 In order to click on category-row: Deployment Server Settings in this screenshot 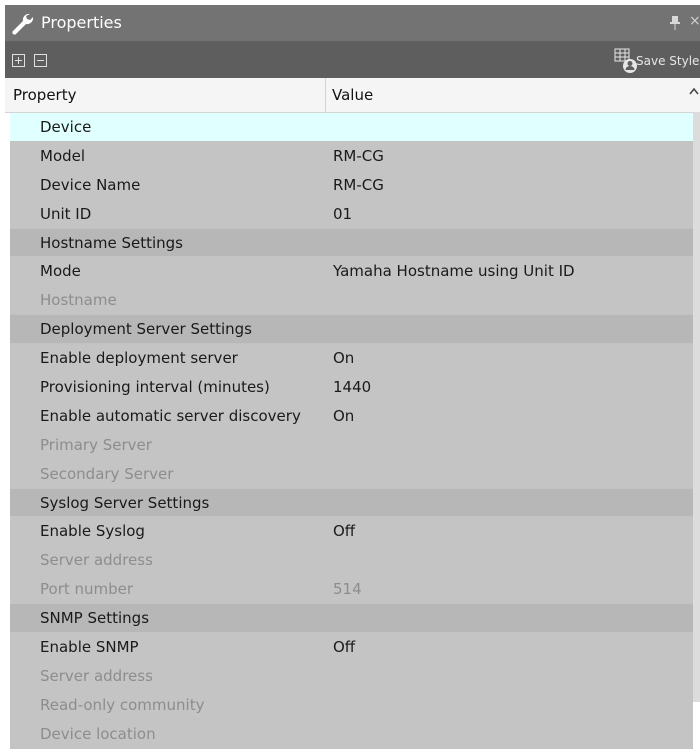, I will do `click(351, 330)`.